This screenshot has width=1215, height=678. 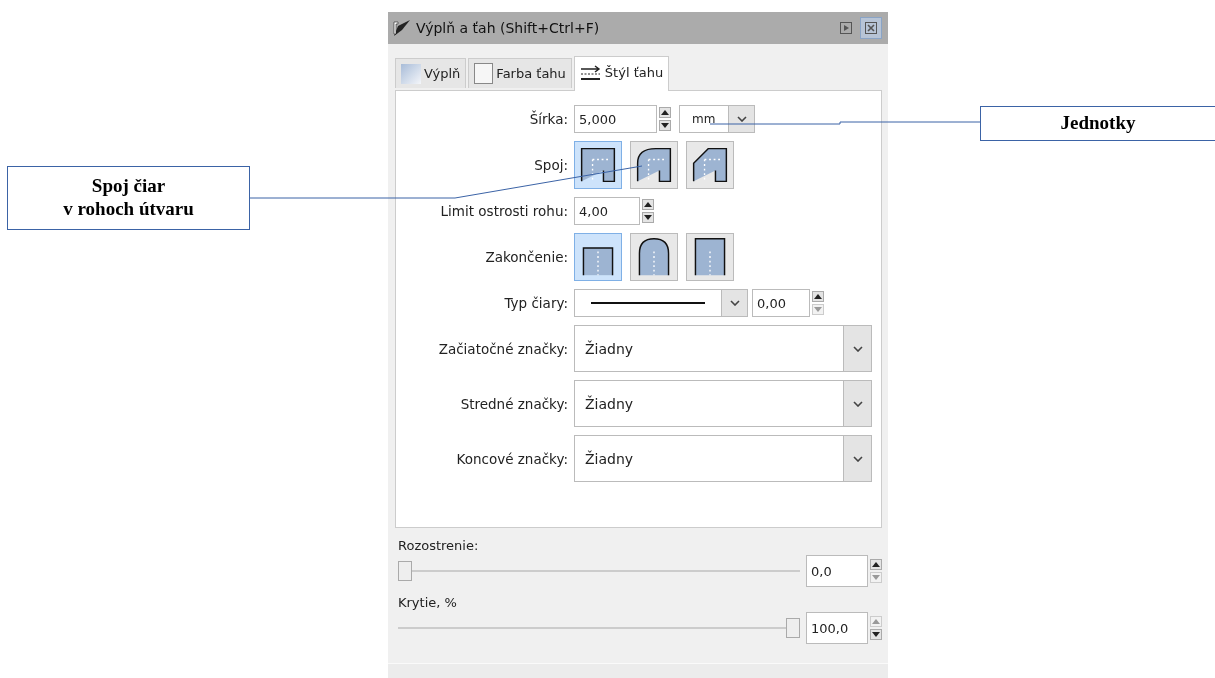 I want to click on solid-line-icon, so click(x=648, y=303).